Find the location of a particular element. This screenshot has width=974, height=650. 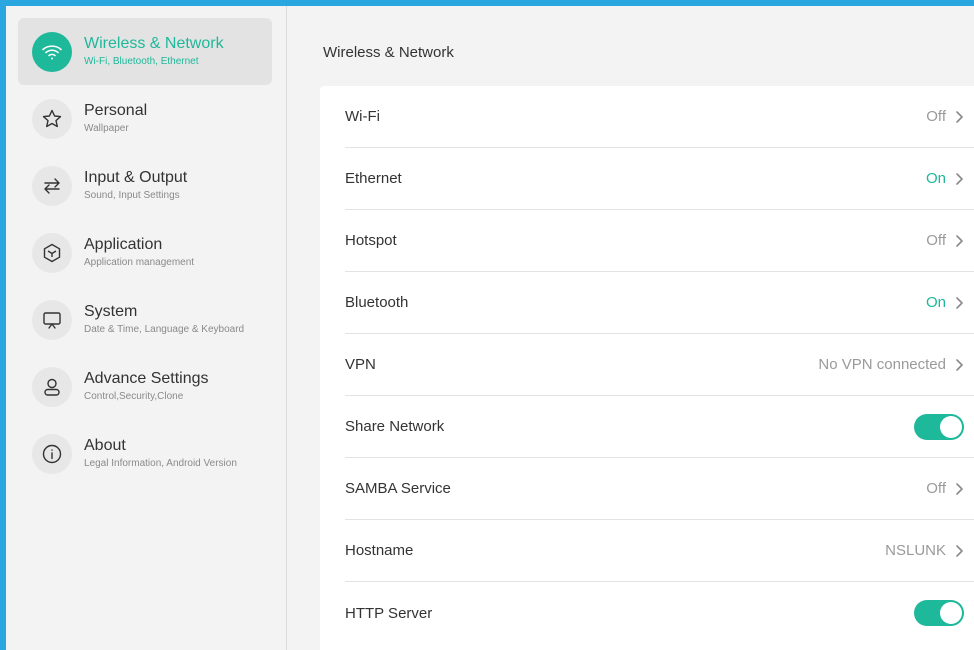

sidebar-item-subtitle: Legal Information, Android Version is located at coordinates (160, 463).